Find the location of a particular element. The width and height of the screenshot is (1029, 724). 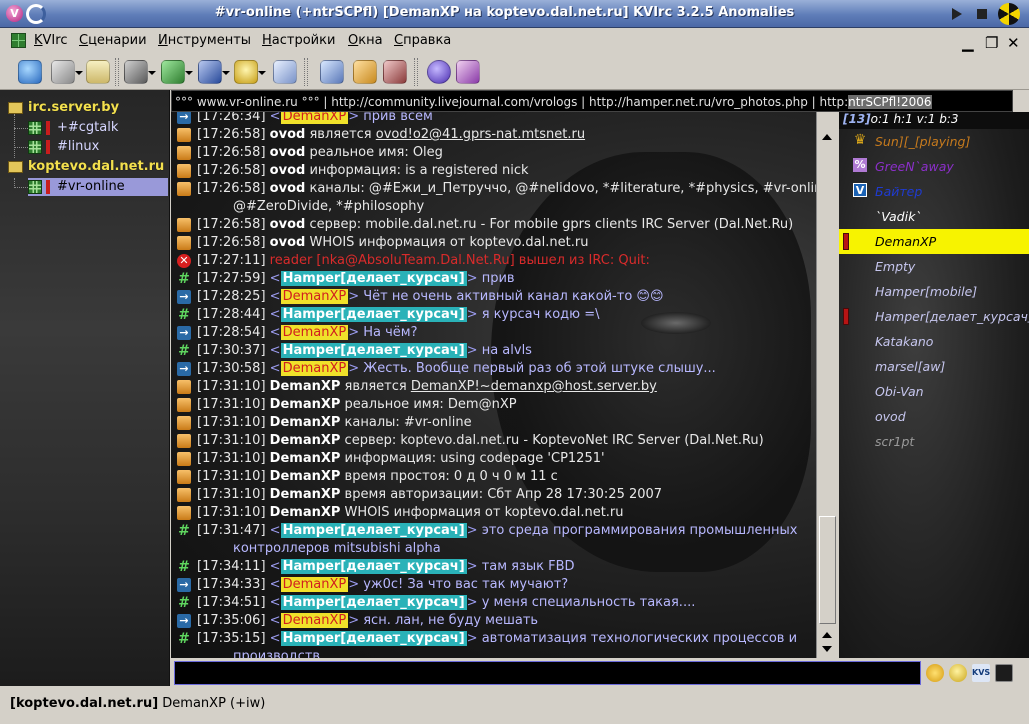

minimize-icon: ▁ is located at coordinates (968, 43).